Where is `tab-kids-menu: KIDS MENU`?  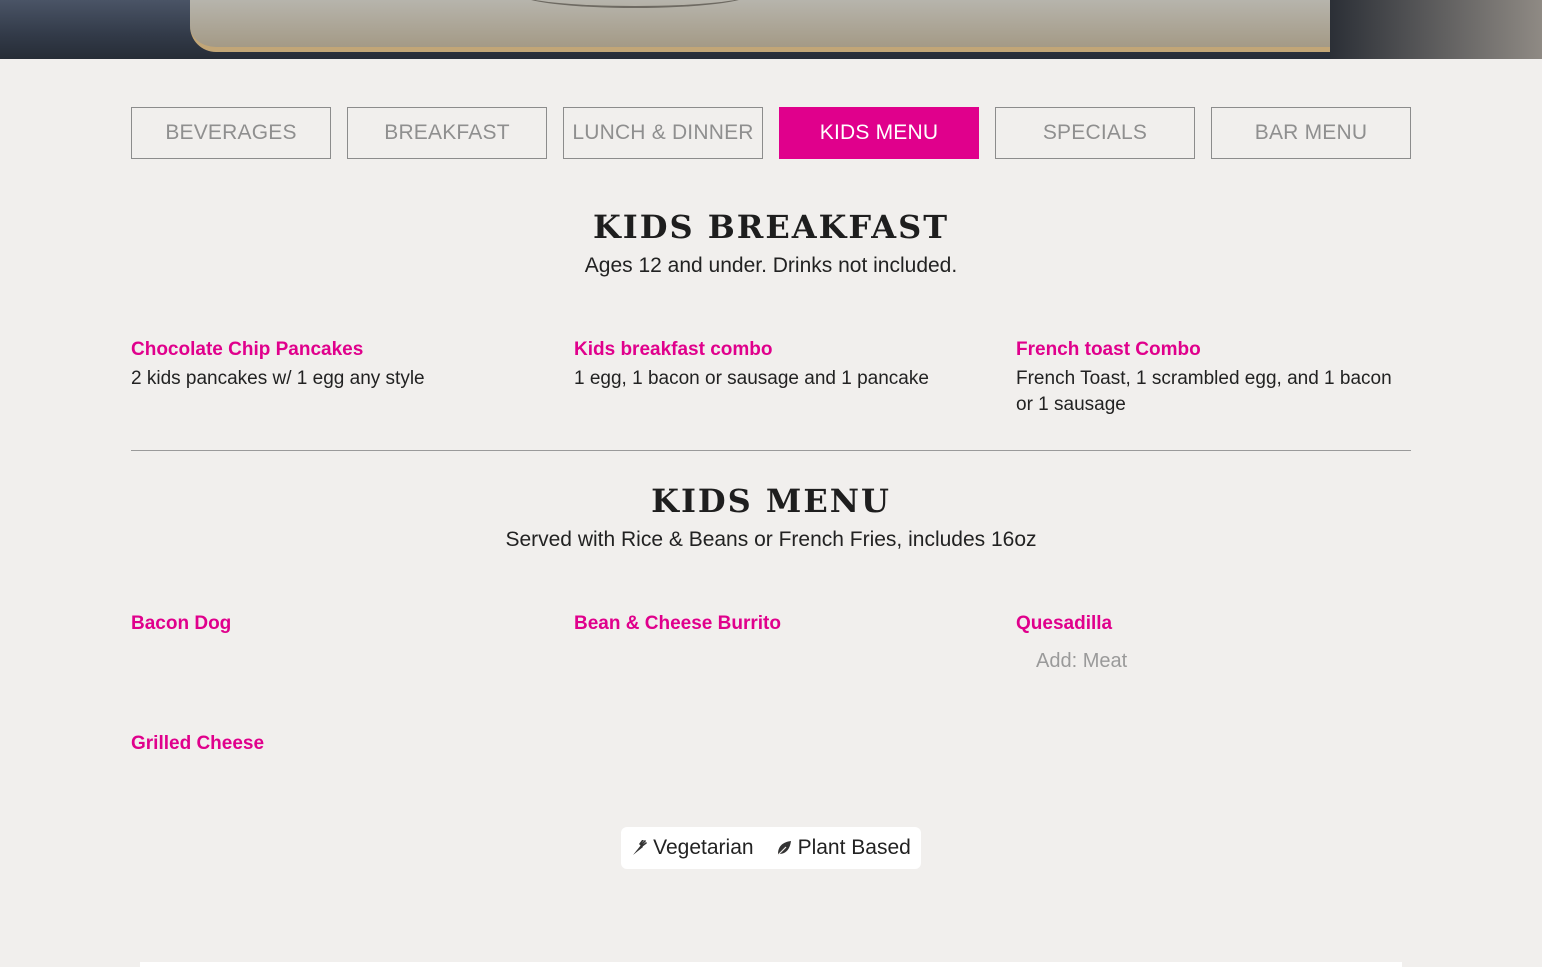
tab-kids-menu: KIDS MENU is located at coordinates (879, 133).